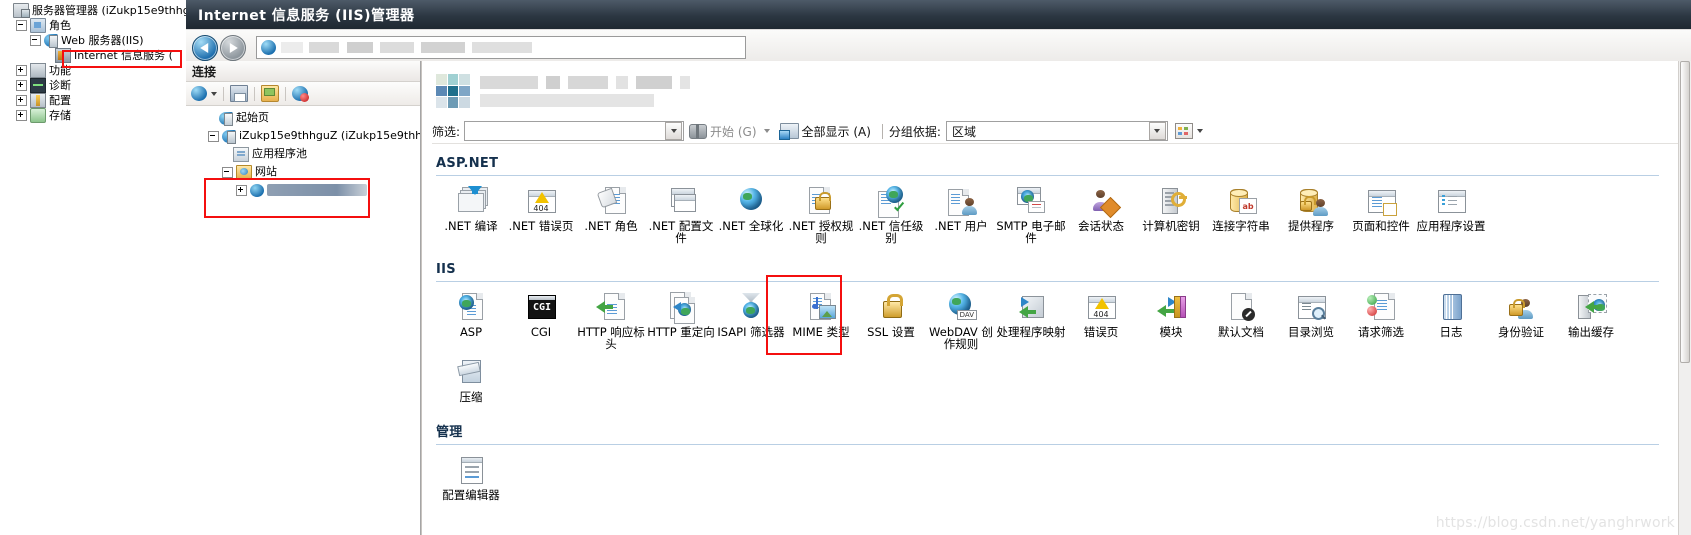  I want to click on connections-tree-item, so click(307, 190).